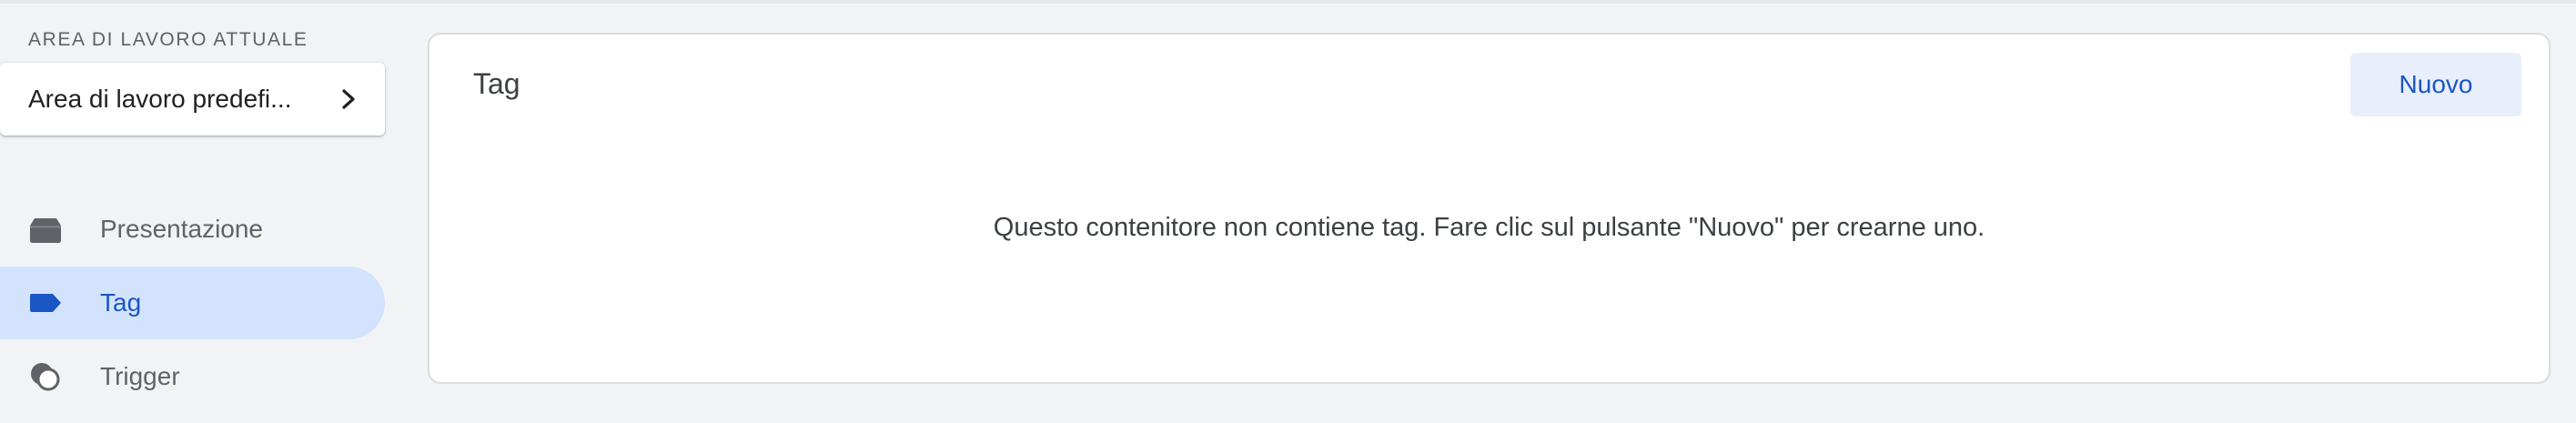 This screenshot has width=2576, height=423. What do you see at coordinates (182, 229) in the screenshot?
I see `sidebar-item-label: Presentazione` at bounding box center [182, 229].